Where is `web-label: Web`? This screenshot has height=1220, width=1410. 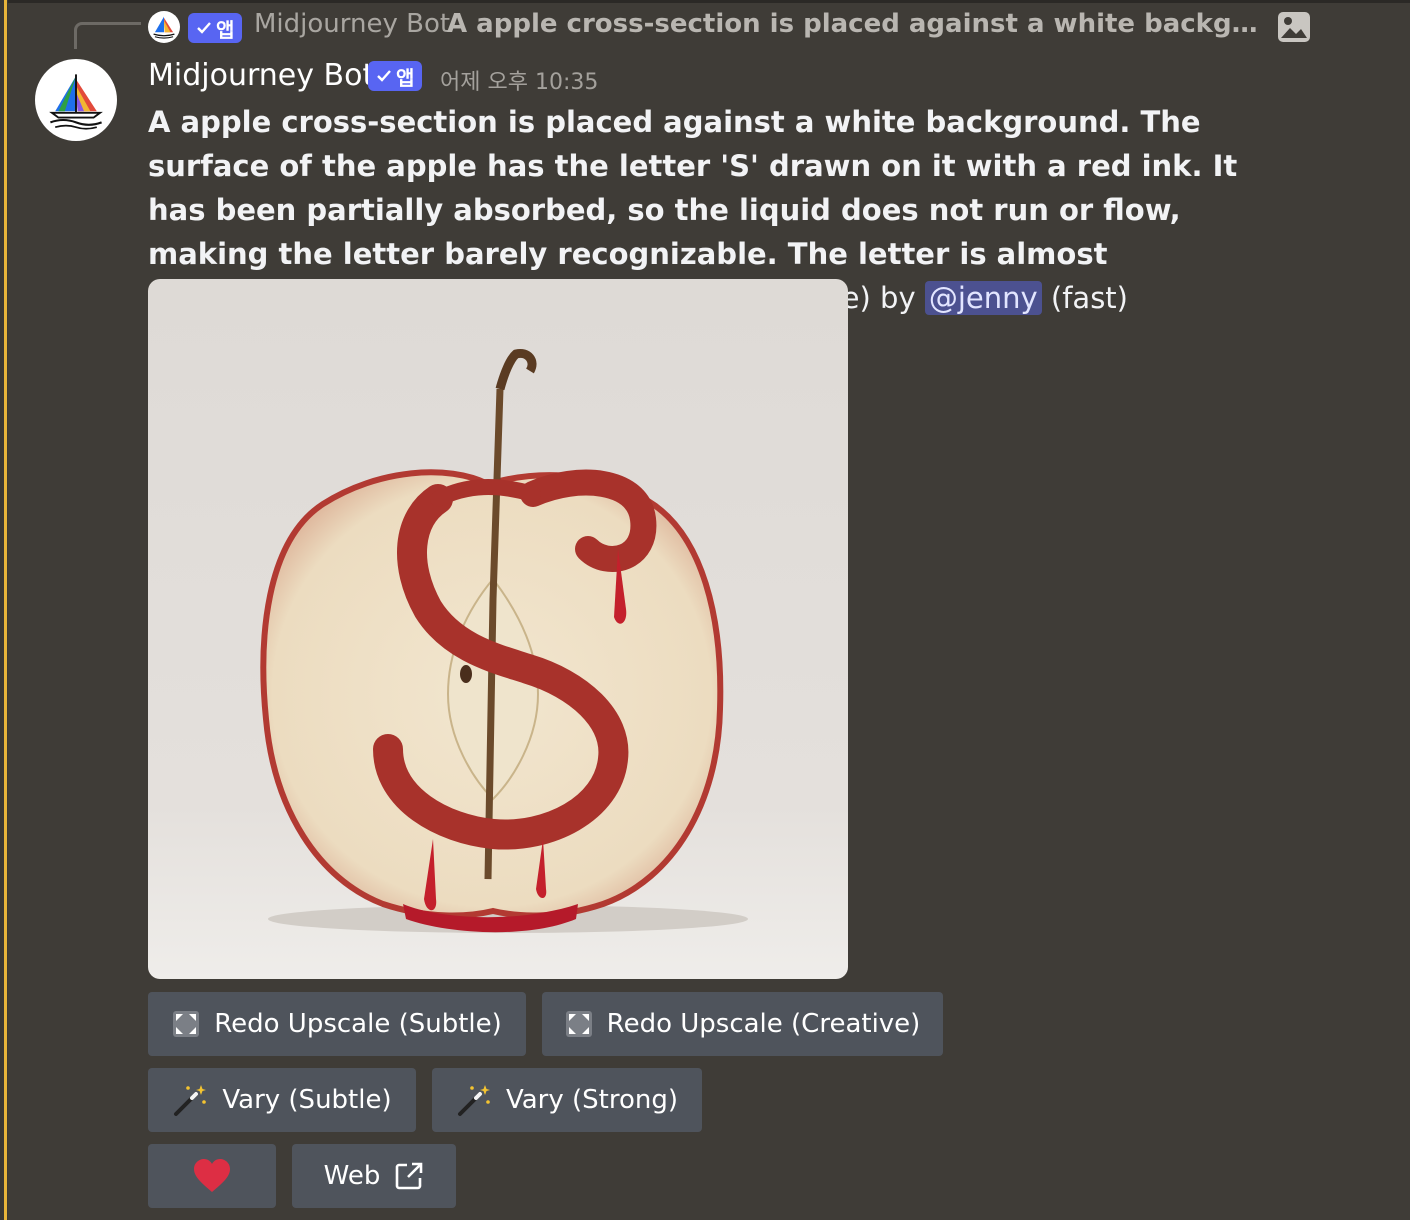
web-label: Web is located at coordinates (352, 1176).